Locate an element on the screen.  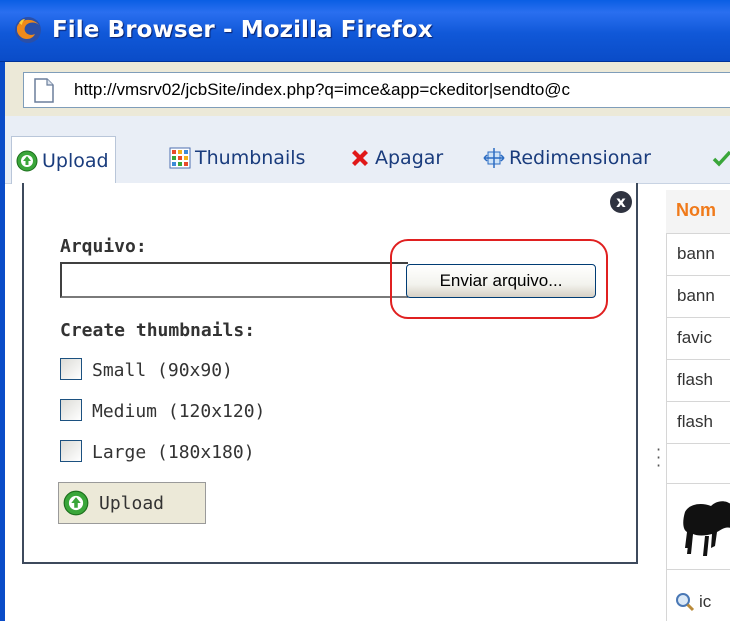
tab-delete-label: Apagar is located at coordinates (409, 158).